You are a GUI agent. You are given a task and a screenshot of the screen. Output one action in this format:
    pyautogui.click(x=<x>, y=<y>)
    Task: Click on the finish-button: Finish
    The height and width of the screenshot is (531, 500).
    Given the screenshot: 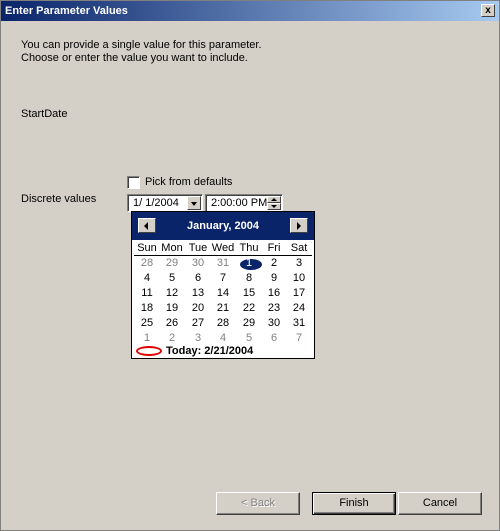 What is the action you would take?
    pyautogui.click(x=354, y=503)
    